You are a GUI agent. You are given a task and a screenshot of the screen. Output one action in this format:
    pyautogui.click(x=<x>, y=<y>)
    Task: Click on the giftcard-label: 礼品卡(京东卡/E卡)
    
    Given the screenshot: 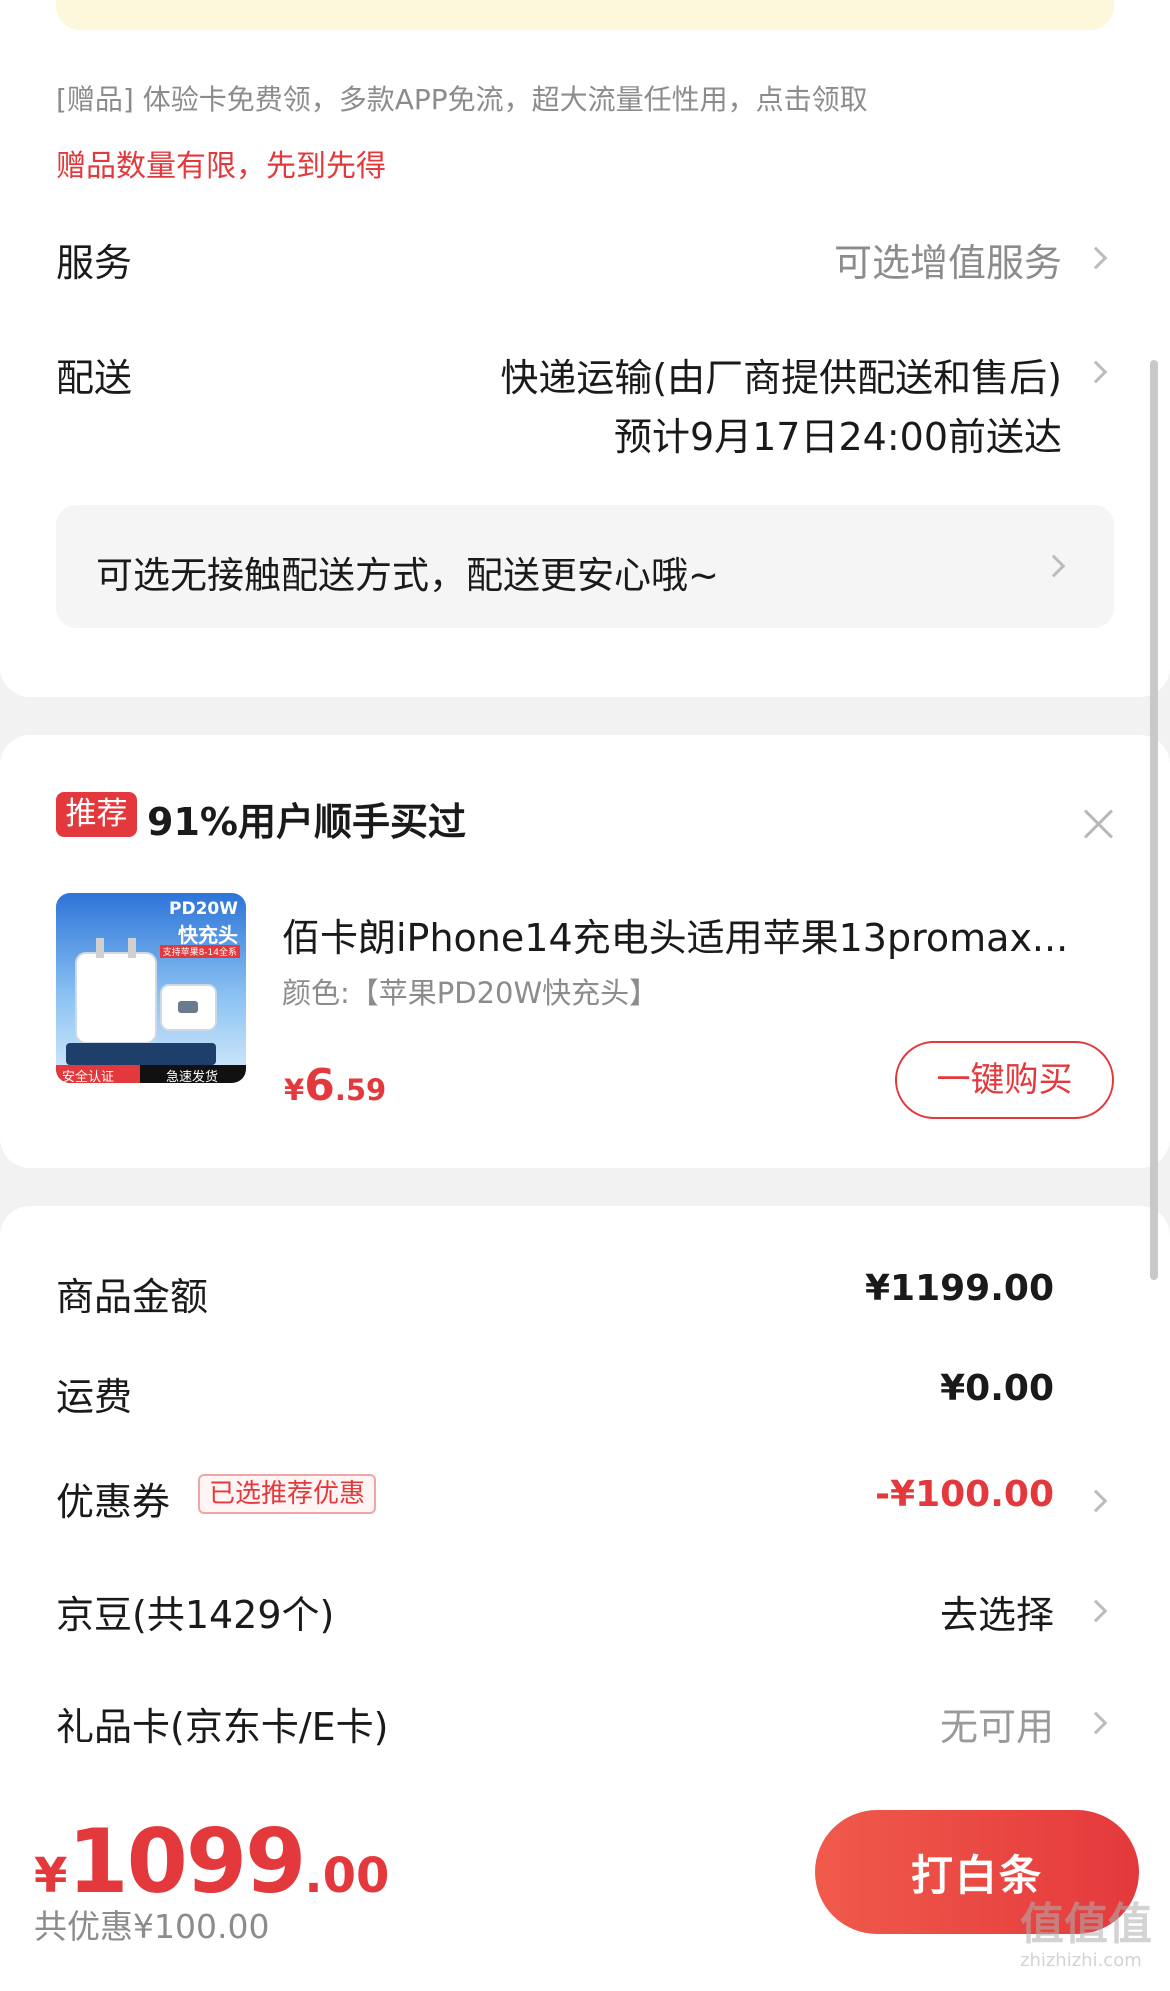 What is the action you would take?
    pyautogui.click(x=222, y=1727)
    